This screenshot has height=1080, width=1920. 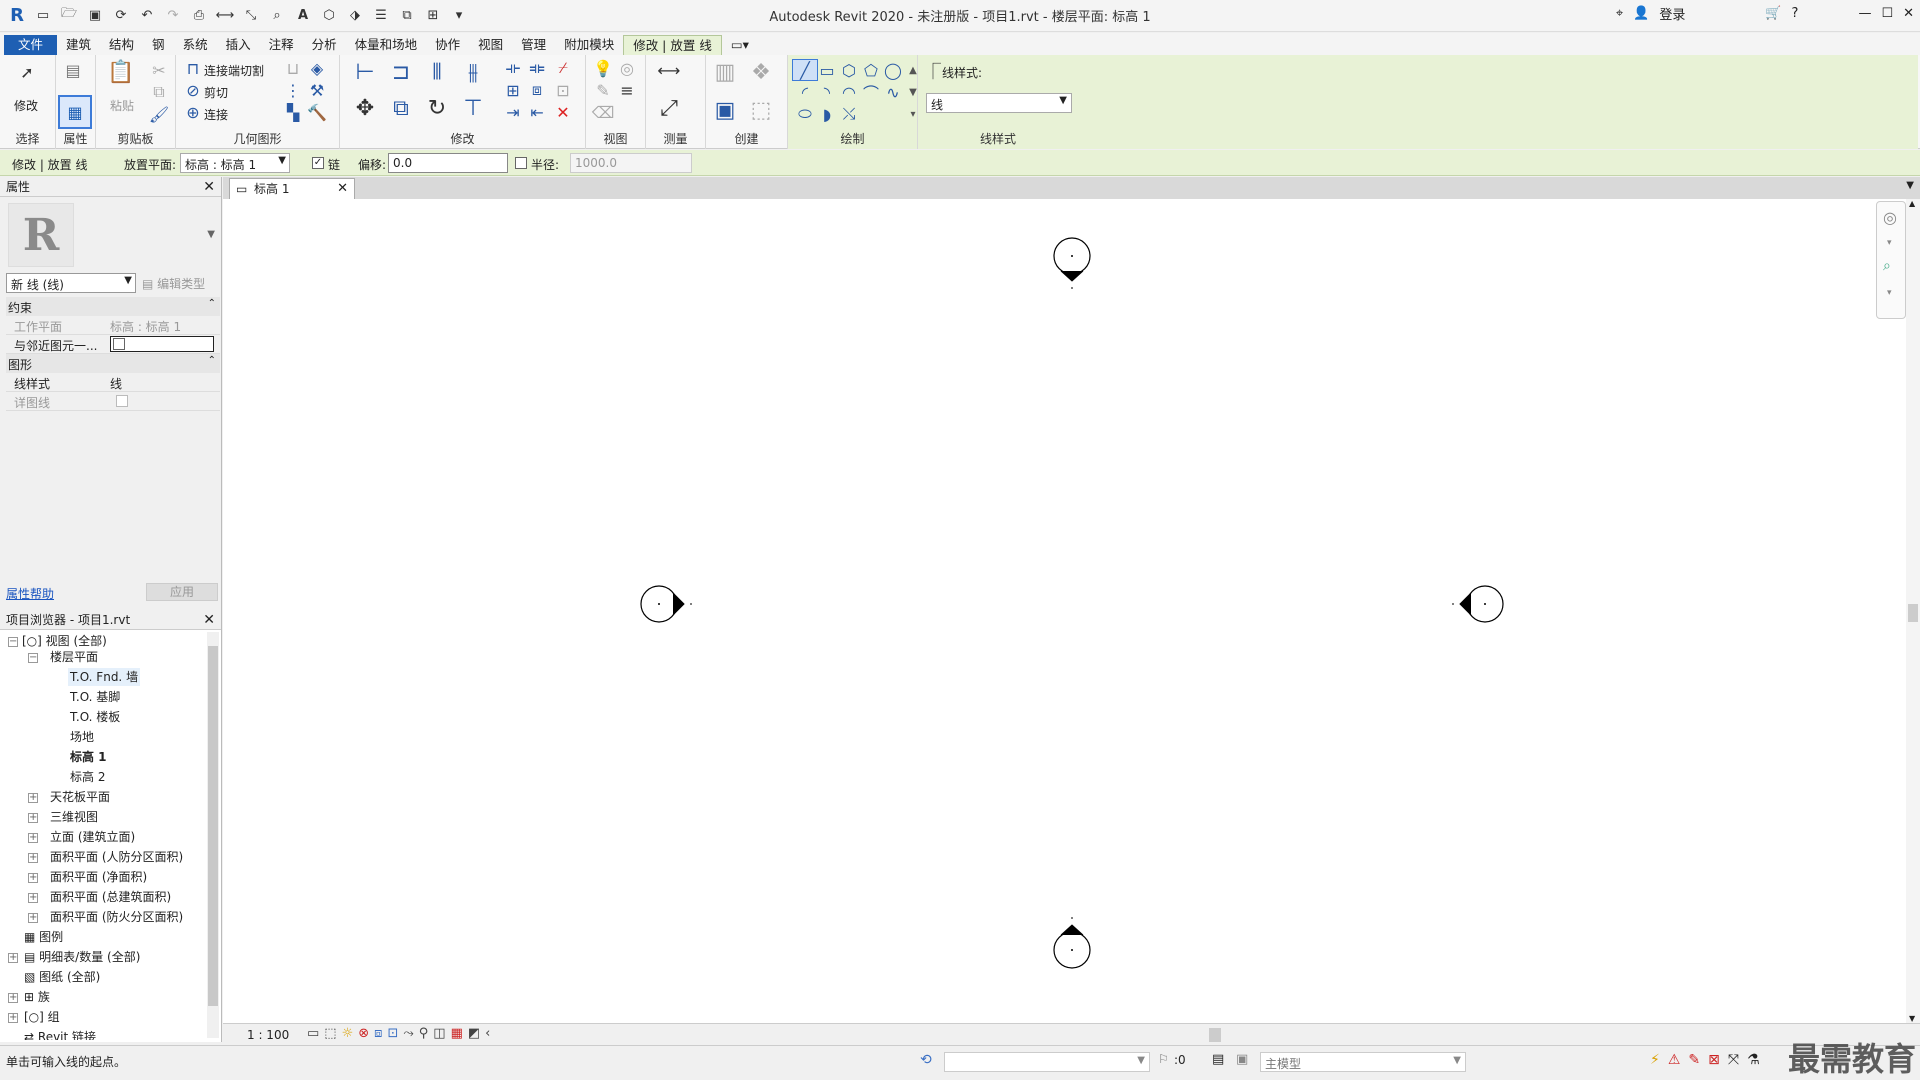 I want to click on tree-item-legends: ▦ 图例, so click(x=43, y=937).